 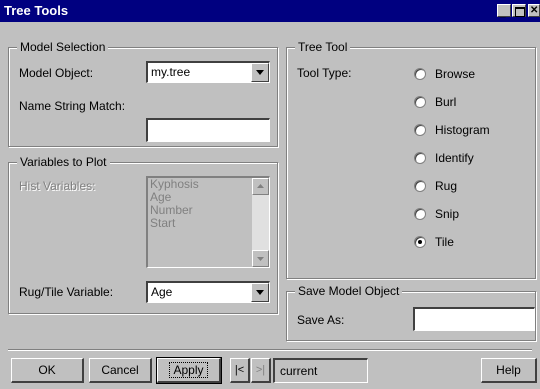 What do you see at coordinates (474, 319) in the screenshot?
I see `save-as-input` at bounding box center [474, 319].